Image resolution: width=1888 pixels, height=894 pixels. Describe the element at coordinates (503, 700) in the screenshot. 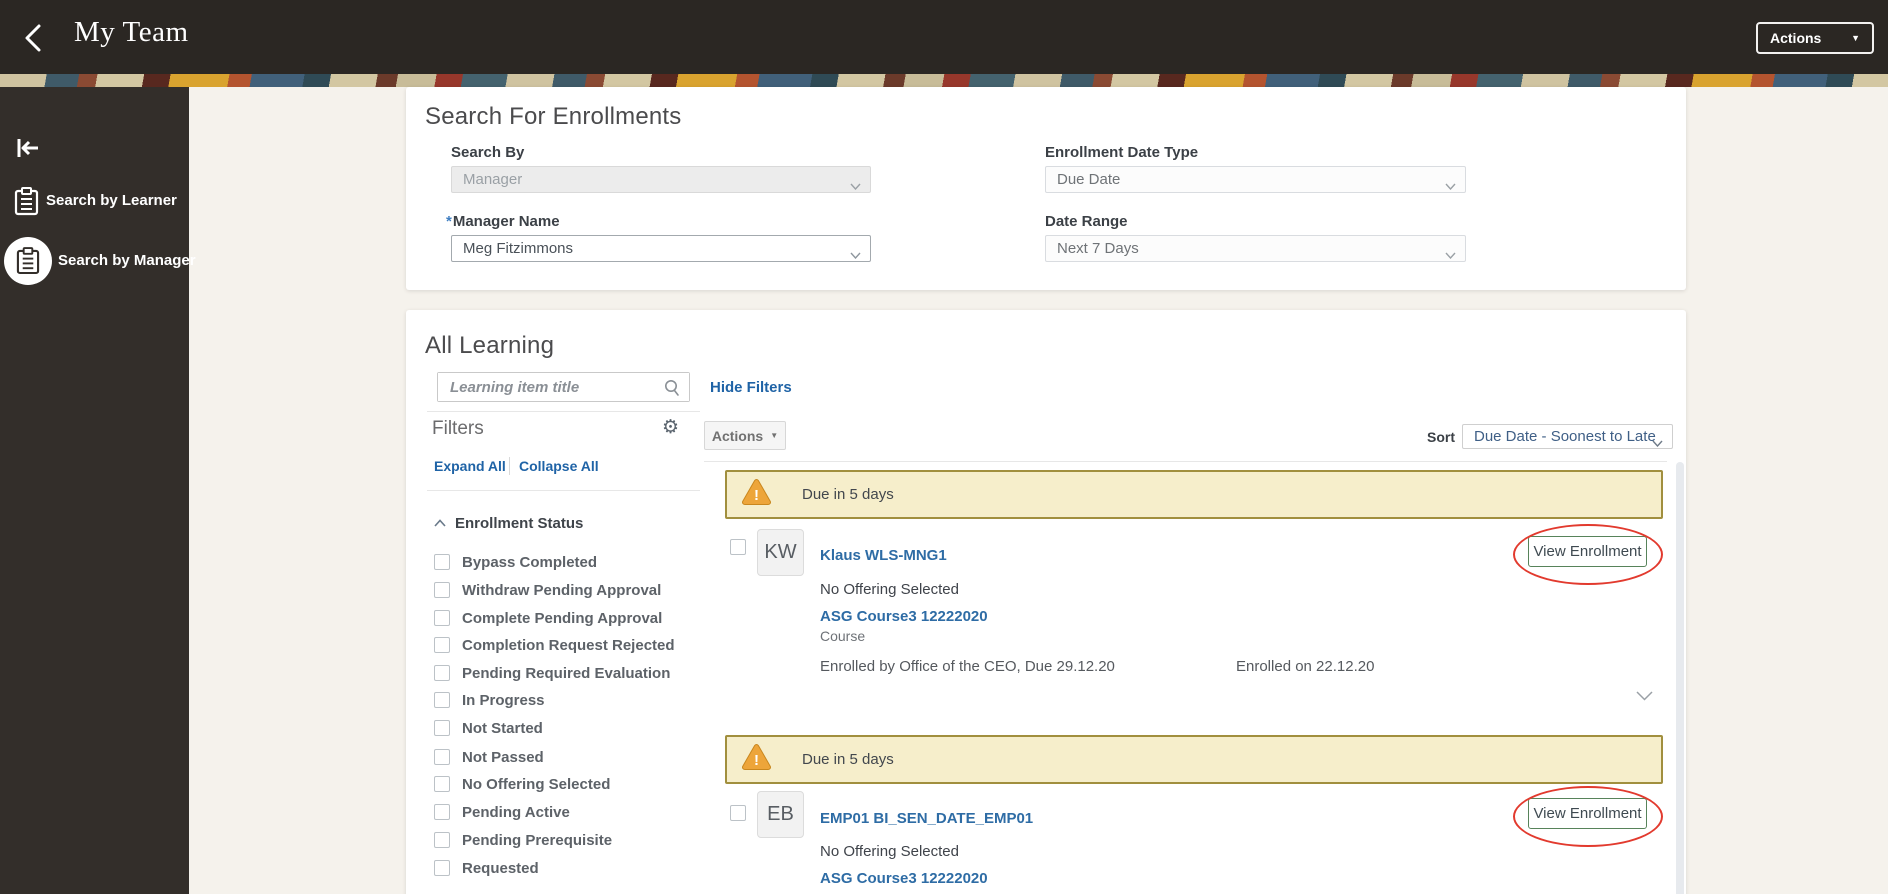

I see `filter-option-label: In Progress` at that location.